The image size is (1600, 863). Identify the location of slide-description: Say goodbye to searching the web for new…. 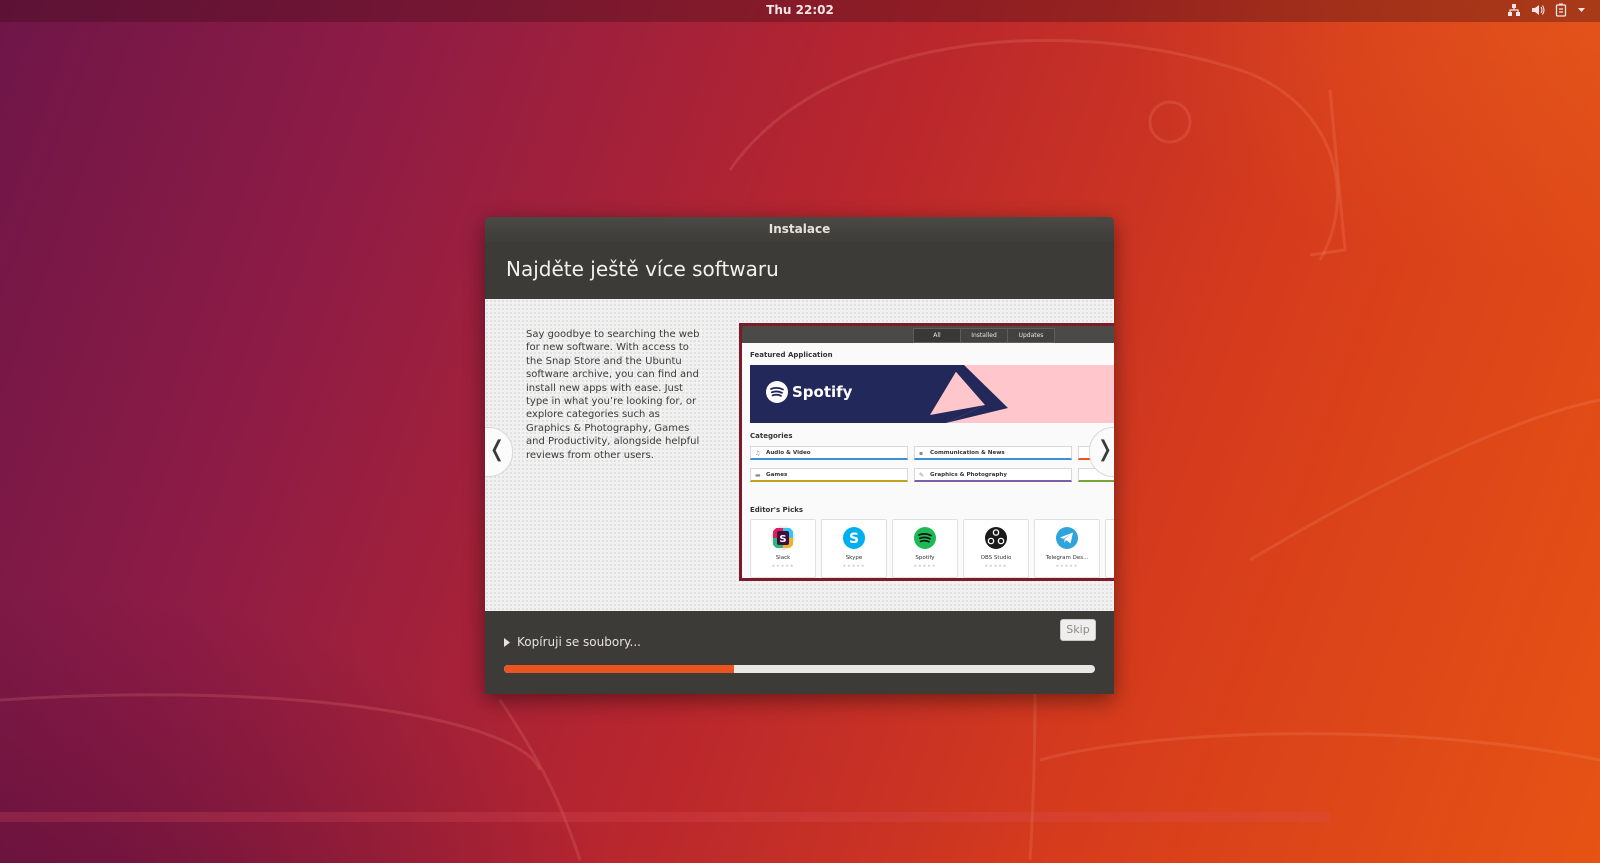
(613, 395).